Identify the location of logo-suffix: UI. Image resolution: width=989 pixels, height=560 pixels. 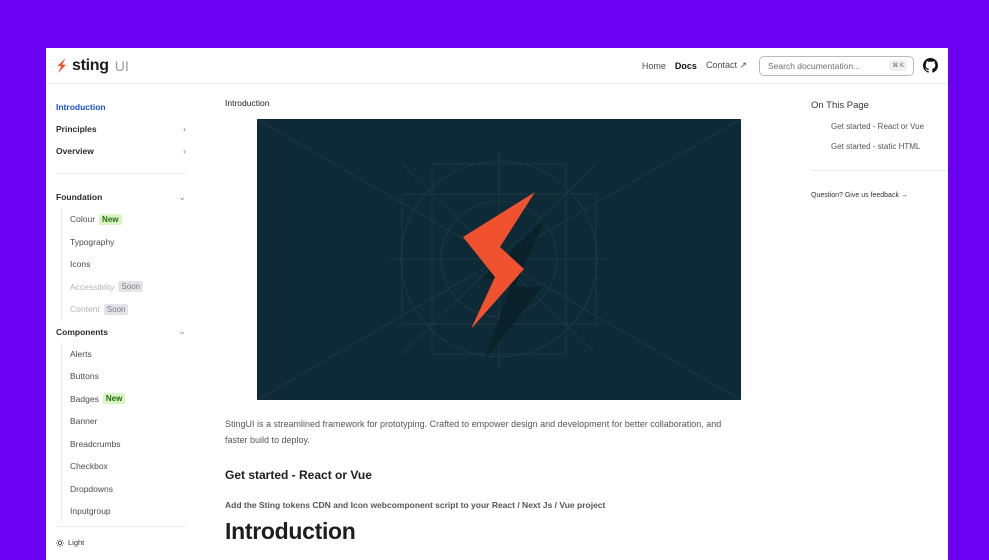
(121, 65).